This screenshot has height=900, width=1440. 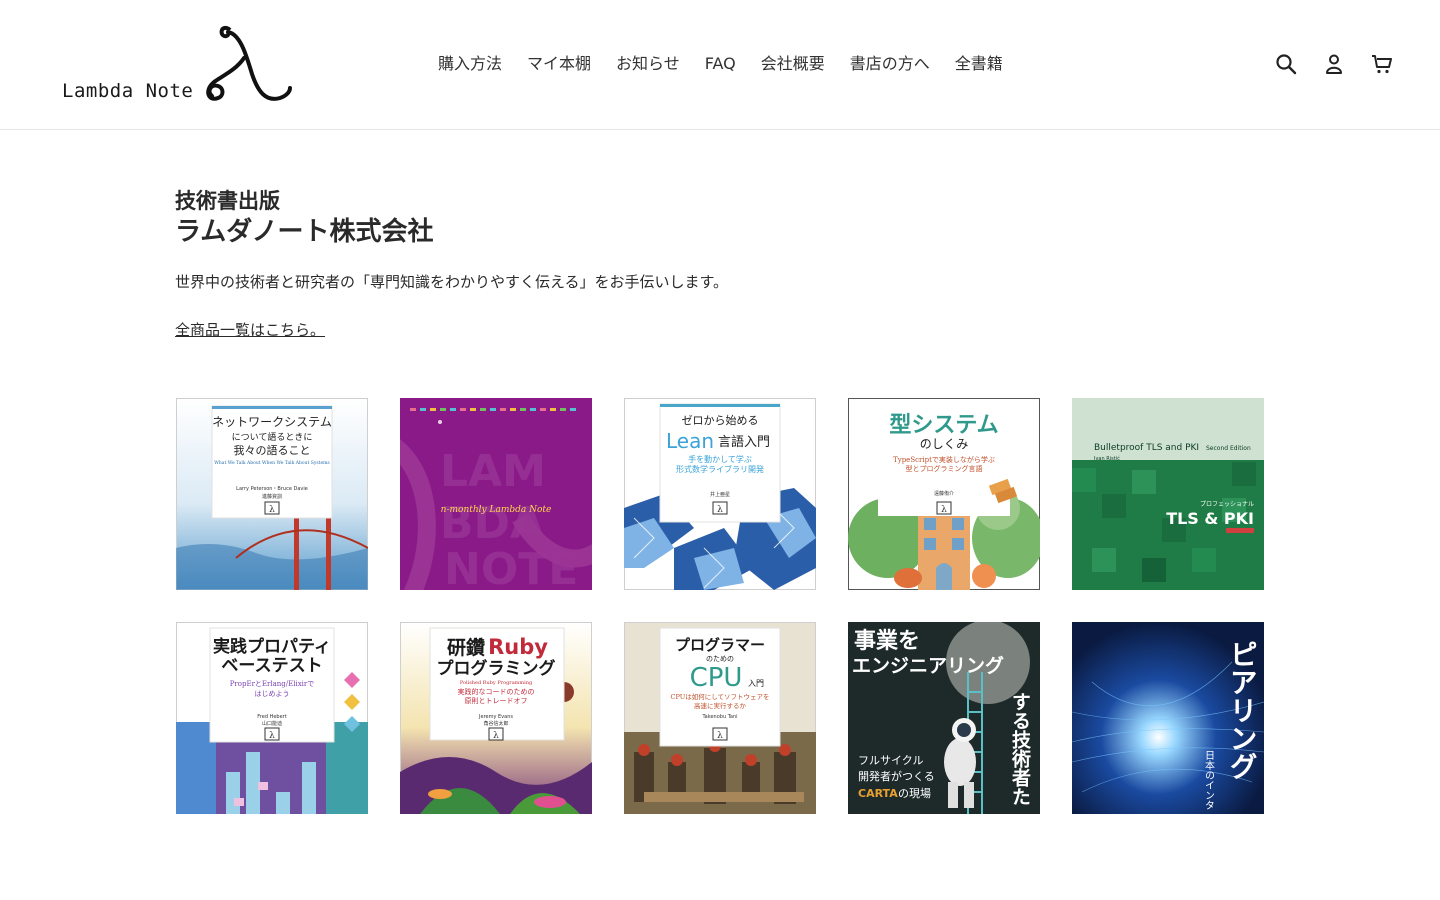 I want to click on book-cover-peering: ピアリング 日本のインタ, so click(x=1168, y=718).